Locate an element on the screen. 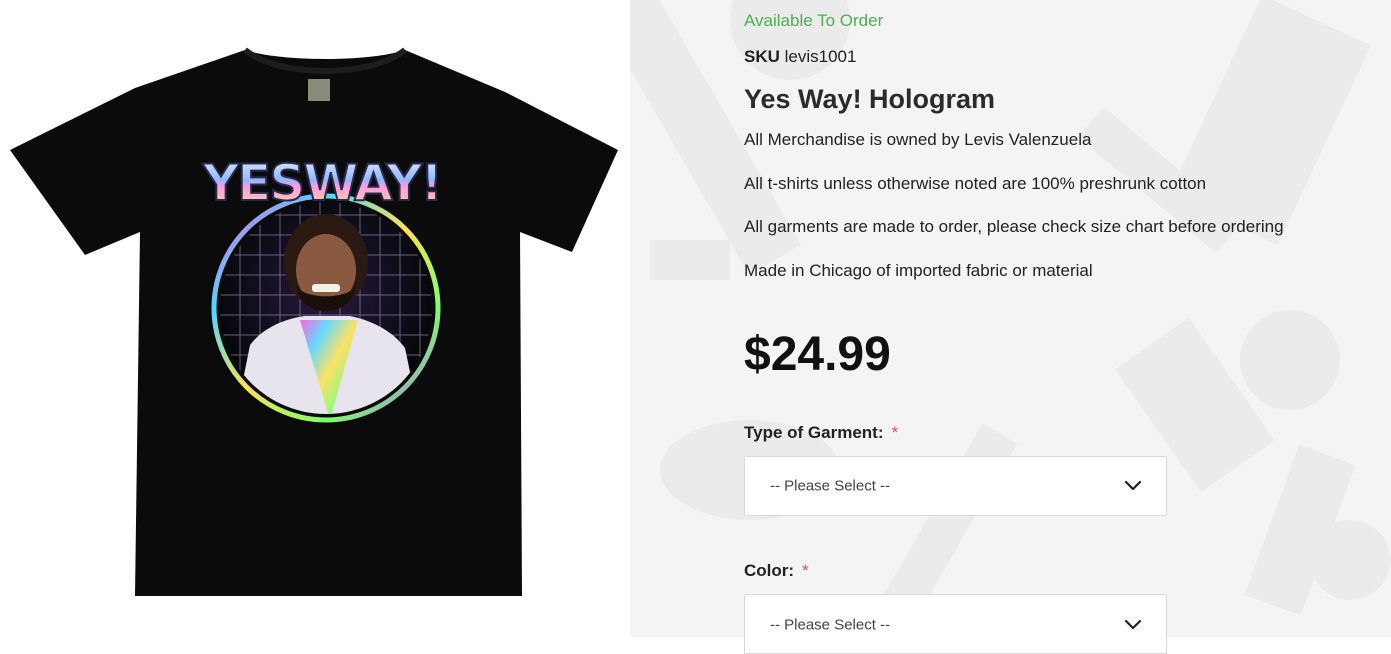  color-select: -- Please Select -- is located at coordinates (955, 624).